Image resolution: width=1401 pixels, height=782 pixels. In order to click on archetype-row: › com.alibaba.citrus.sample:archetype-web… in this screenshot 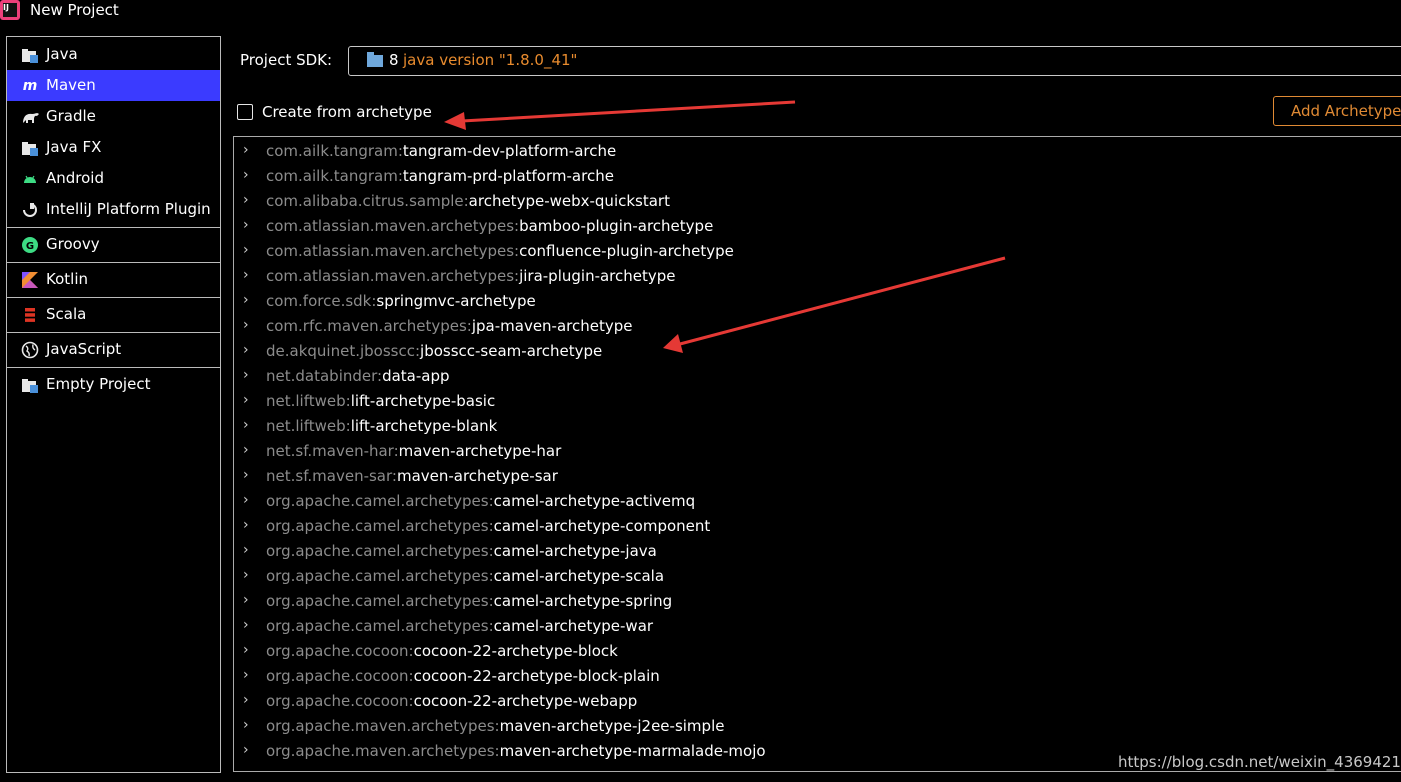, I will do `click(817, 200)`.